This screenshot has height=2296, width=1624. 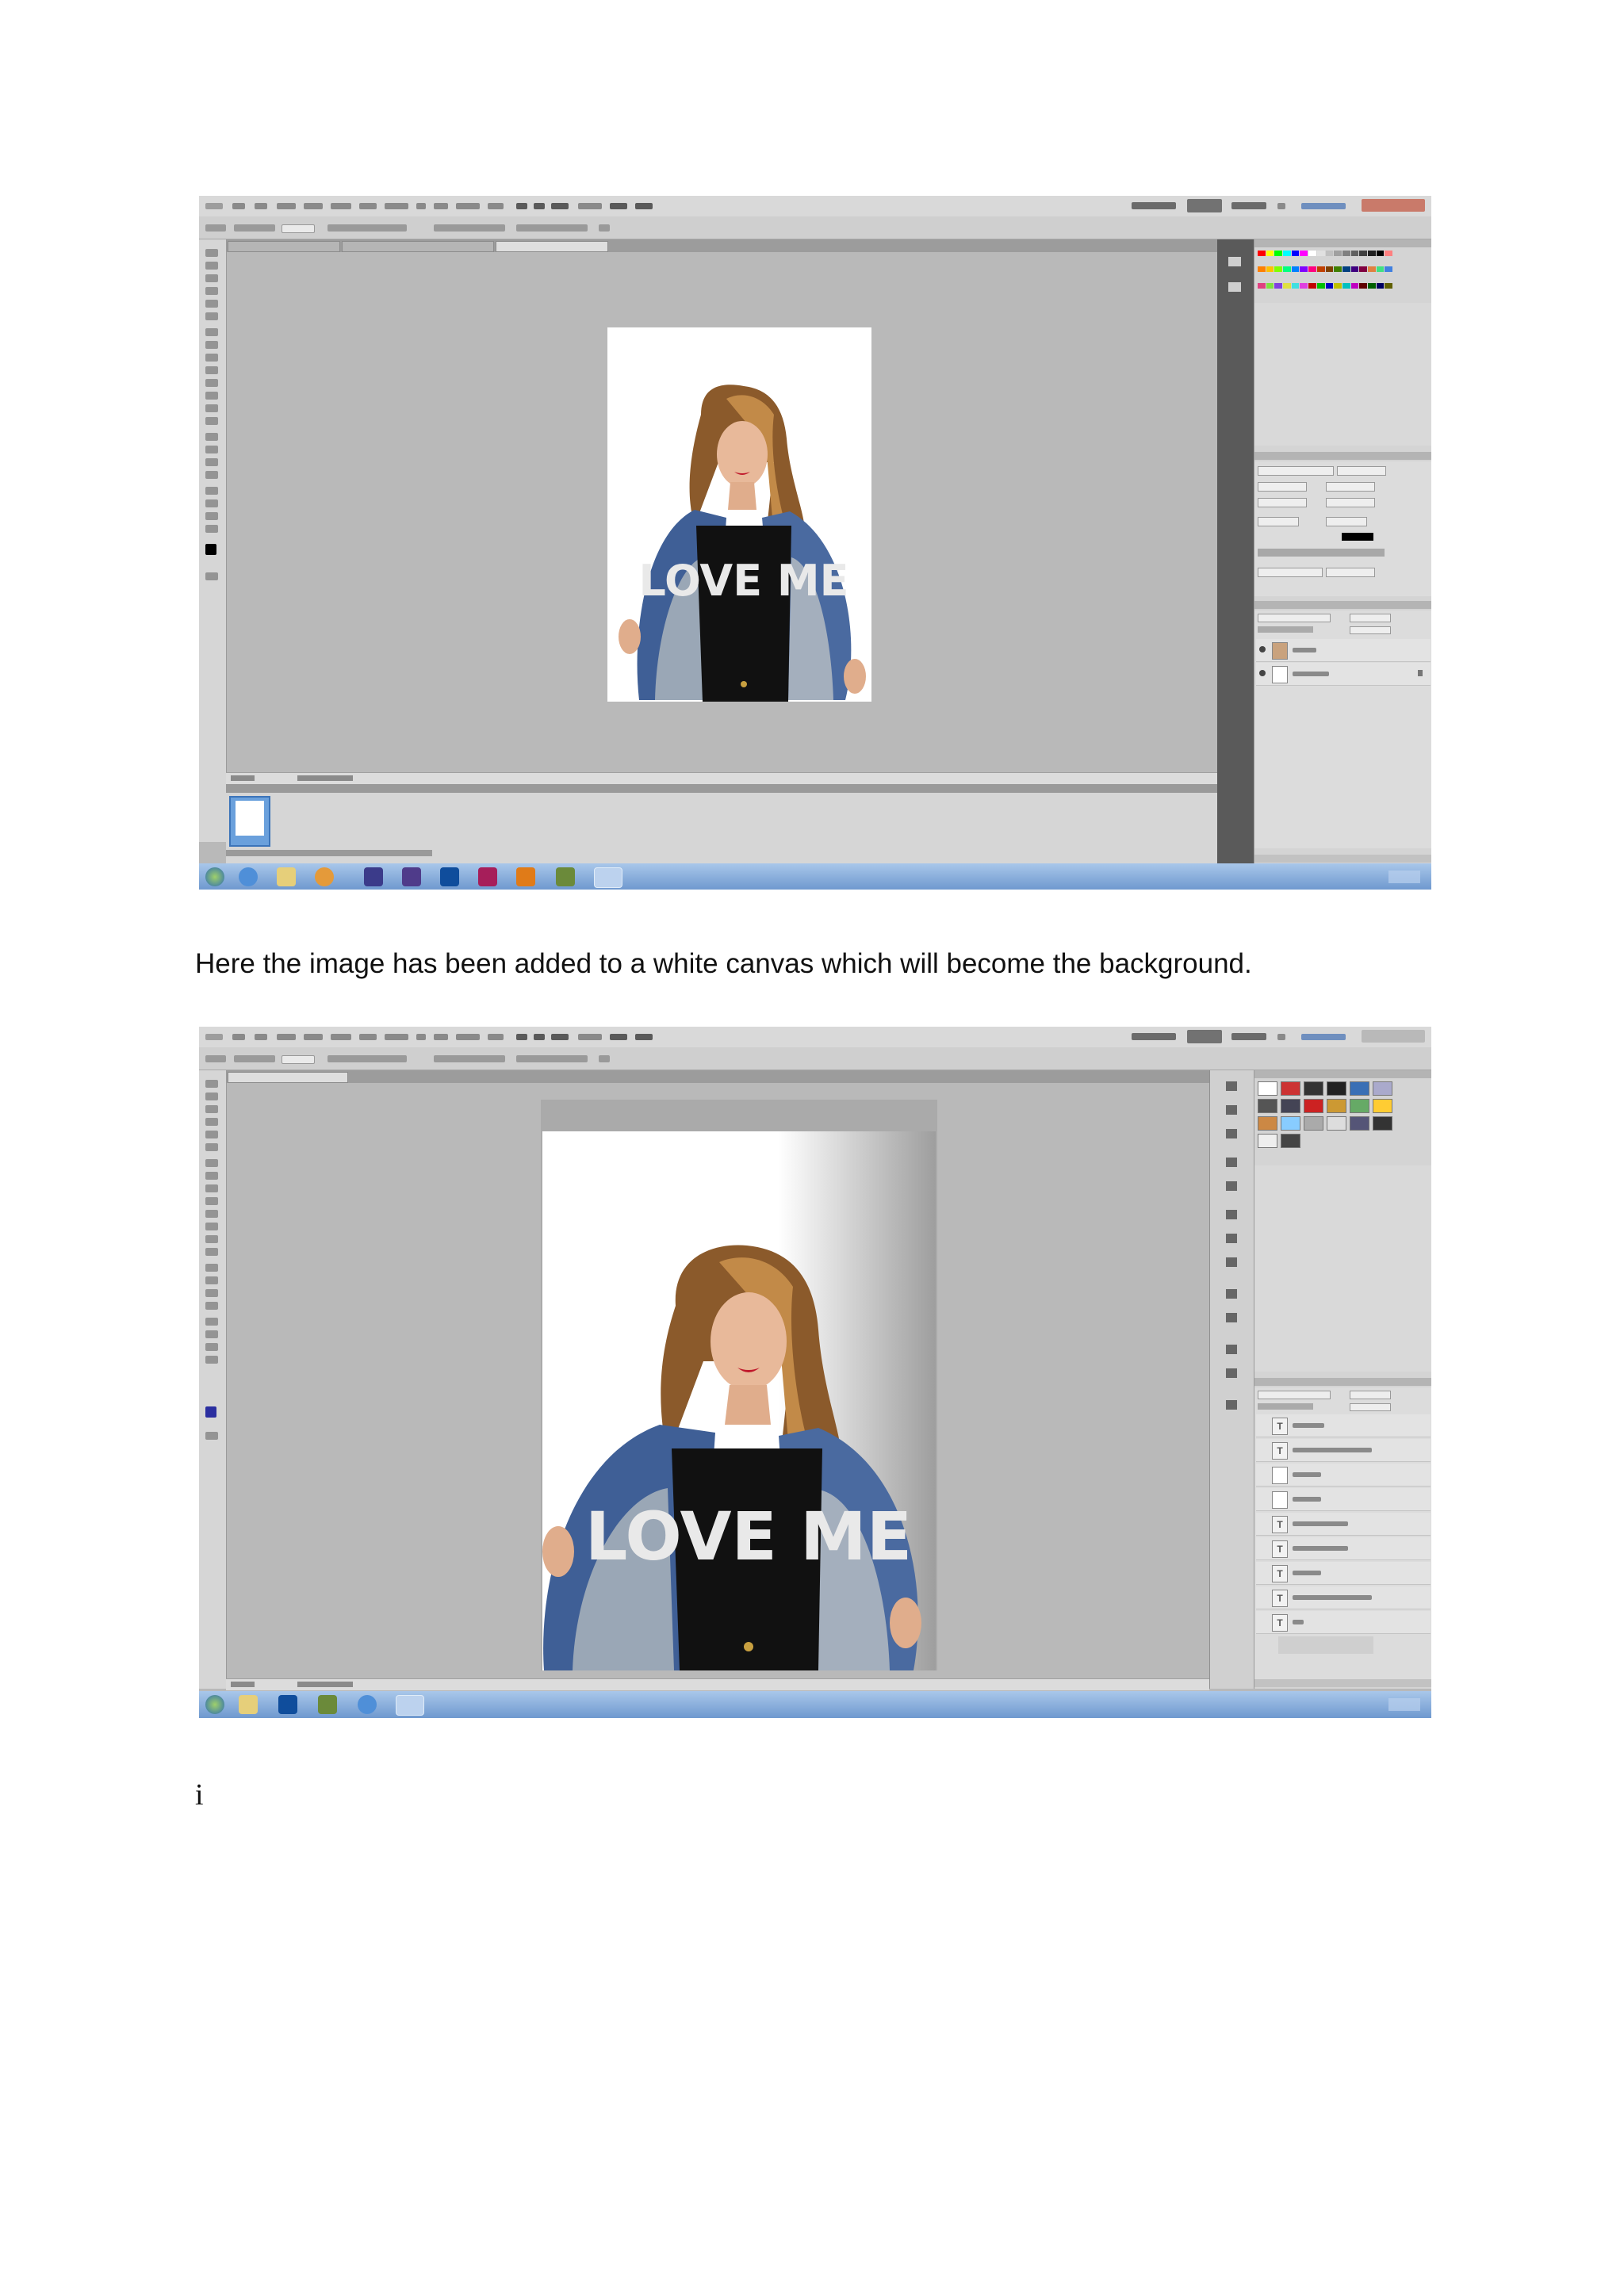 What do you see at coordinates (211, 304) in the screenshot?
I see `crop-tool` at bounding box center [211, 304].